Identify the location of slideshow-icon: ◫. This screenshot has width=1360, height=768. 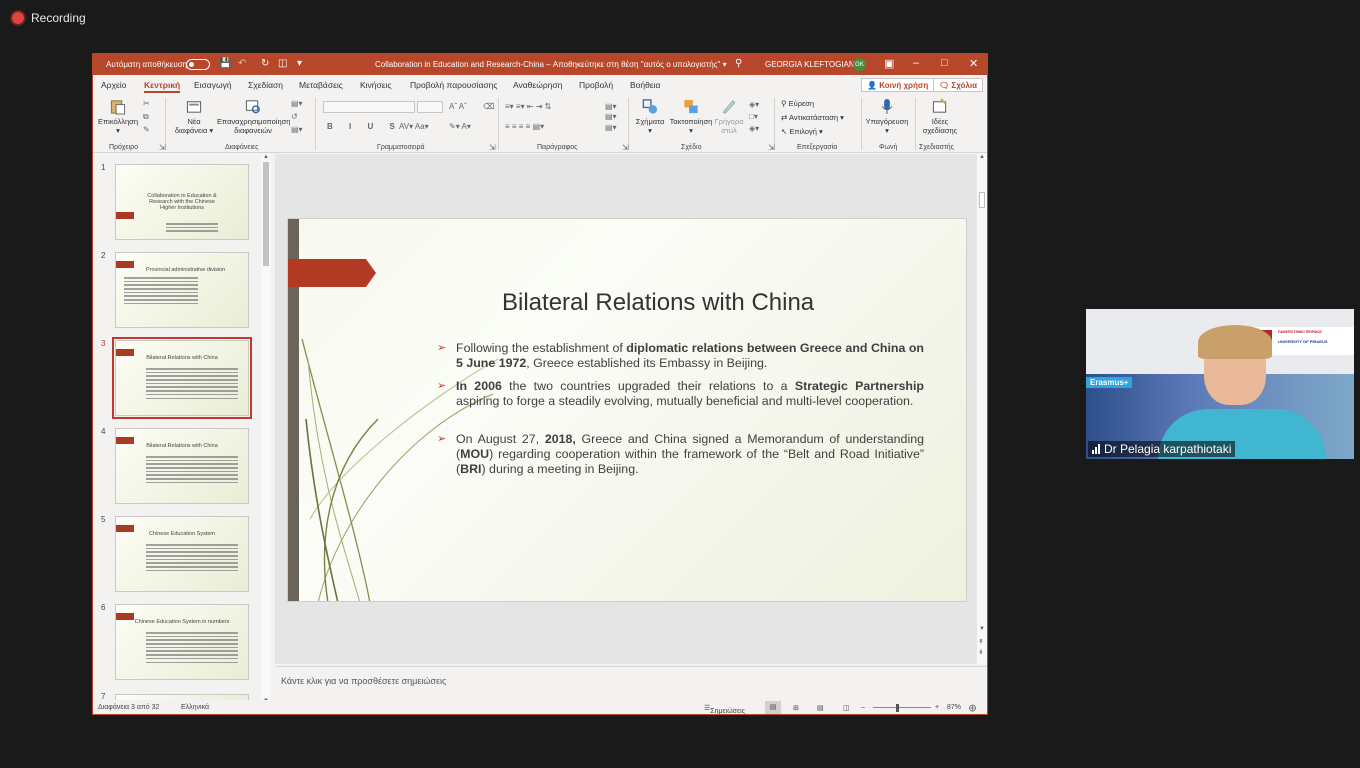
(846, 708).